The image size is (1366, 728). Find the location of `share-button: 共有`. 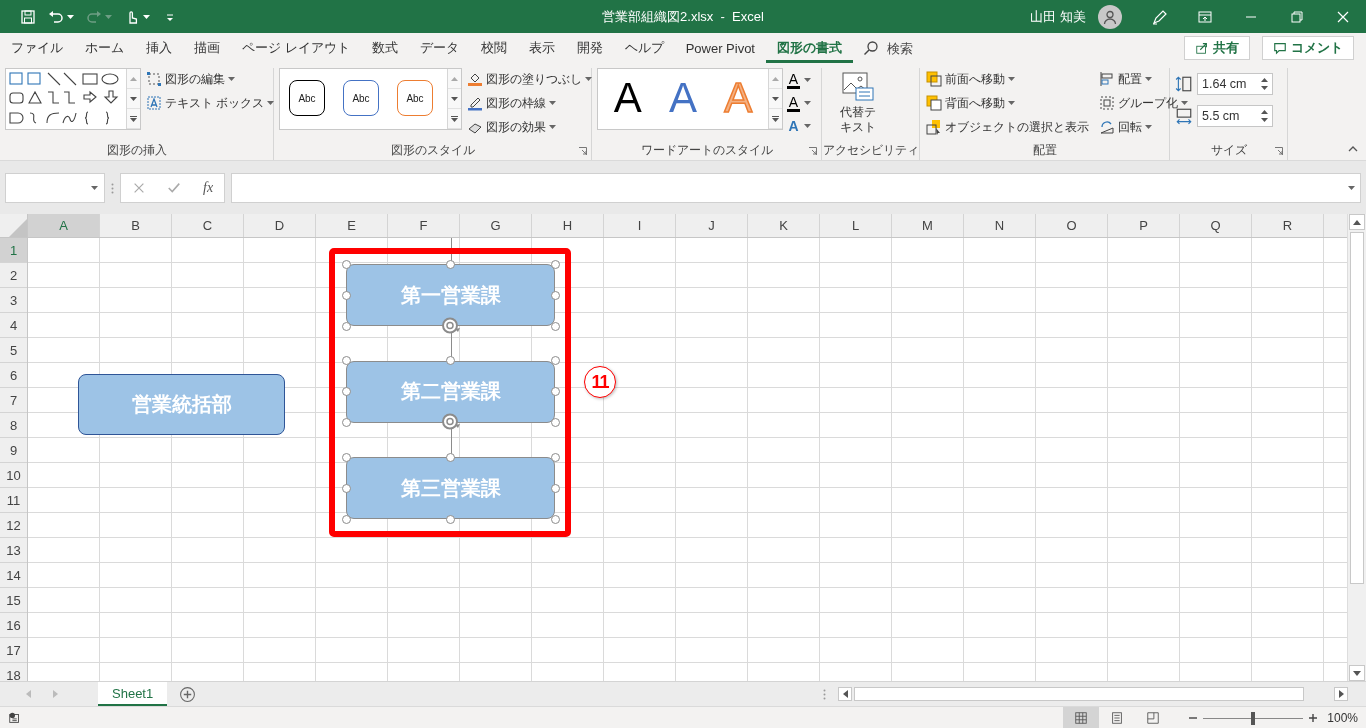

share-button: 共有 is located at coordinates (1217, 48).